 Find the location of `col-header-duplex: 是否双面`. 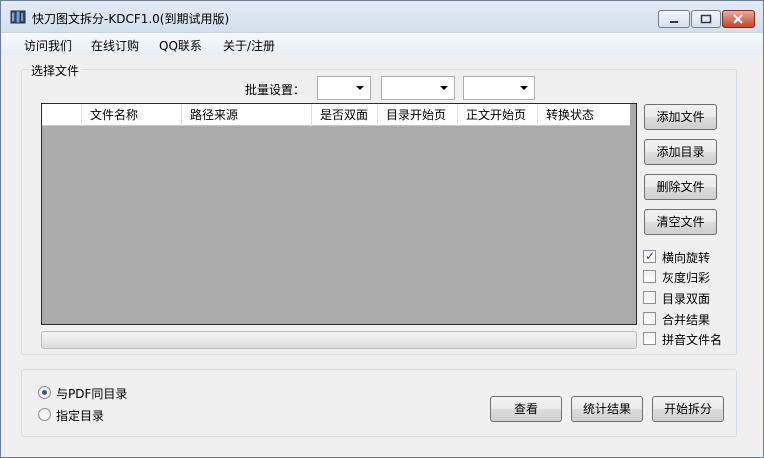

col-header-duplex: 是否双面 is located at coordinates (345, 115).